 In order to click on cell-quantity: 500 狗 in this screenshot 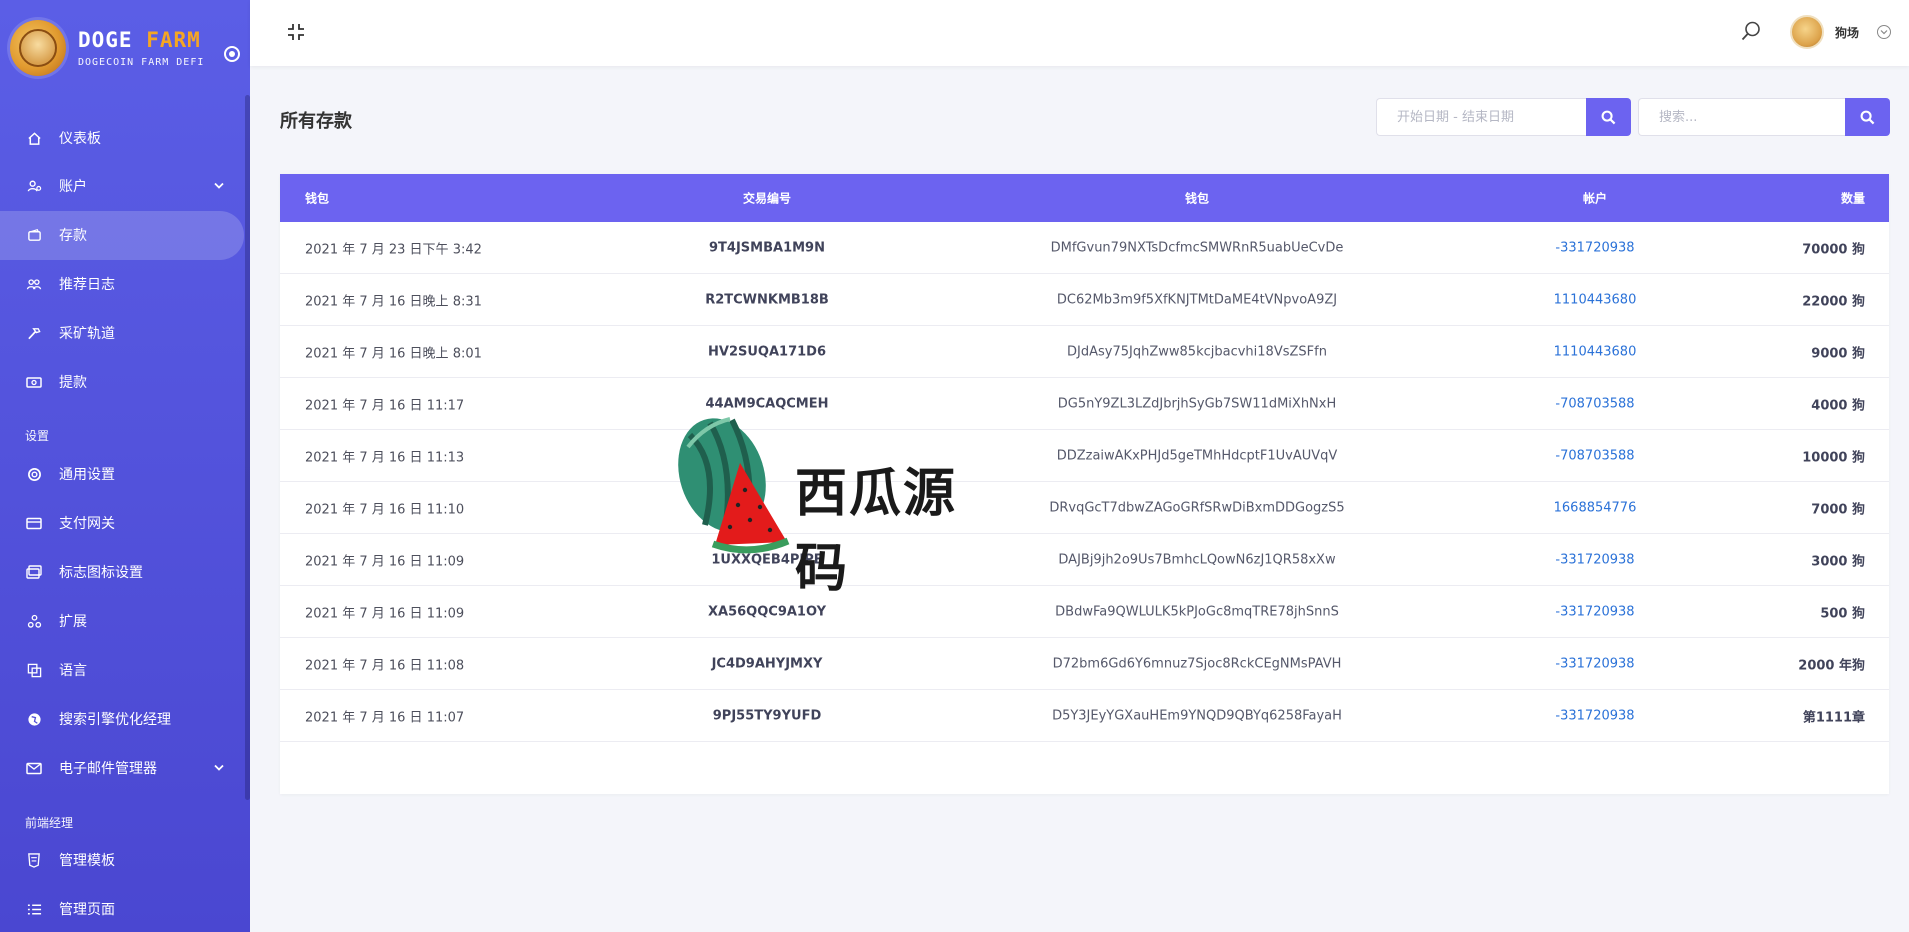, I will do `click(1842, 613)`.